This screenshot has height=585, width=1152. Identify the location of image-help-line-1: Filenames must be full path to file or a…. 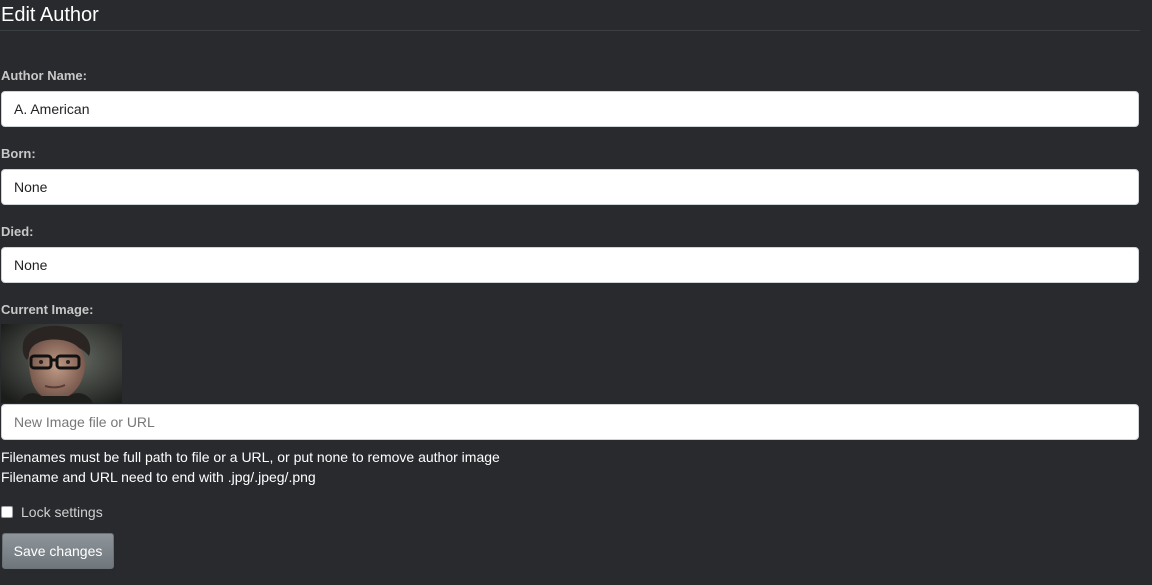
(250, 457).